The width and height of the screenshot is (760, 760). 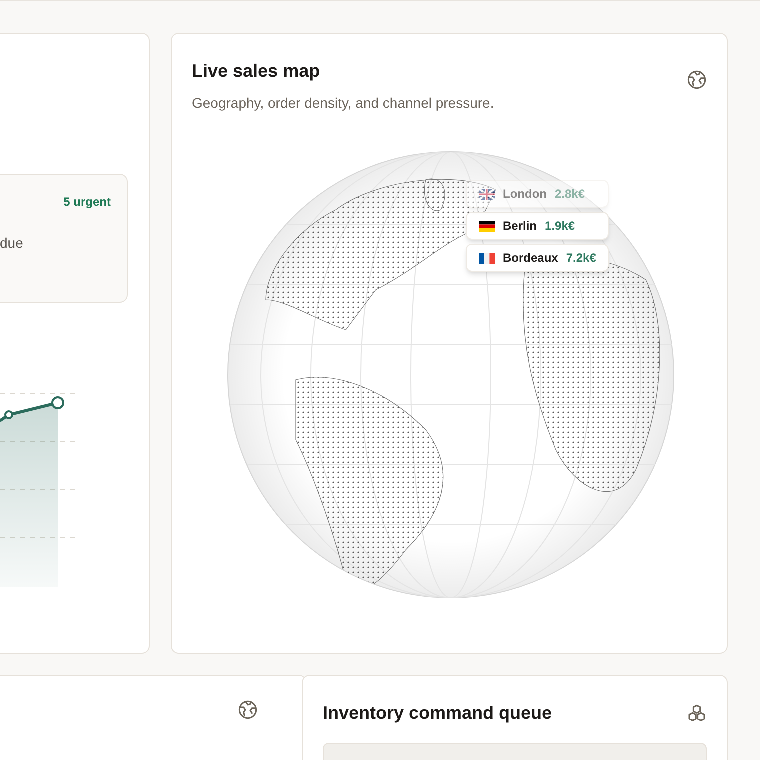 What do you see at coordinates (87, 202) in the screenshot?
I see `urgent-count: 5 urgent` at bounding box center [87, 202].